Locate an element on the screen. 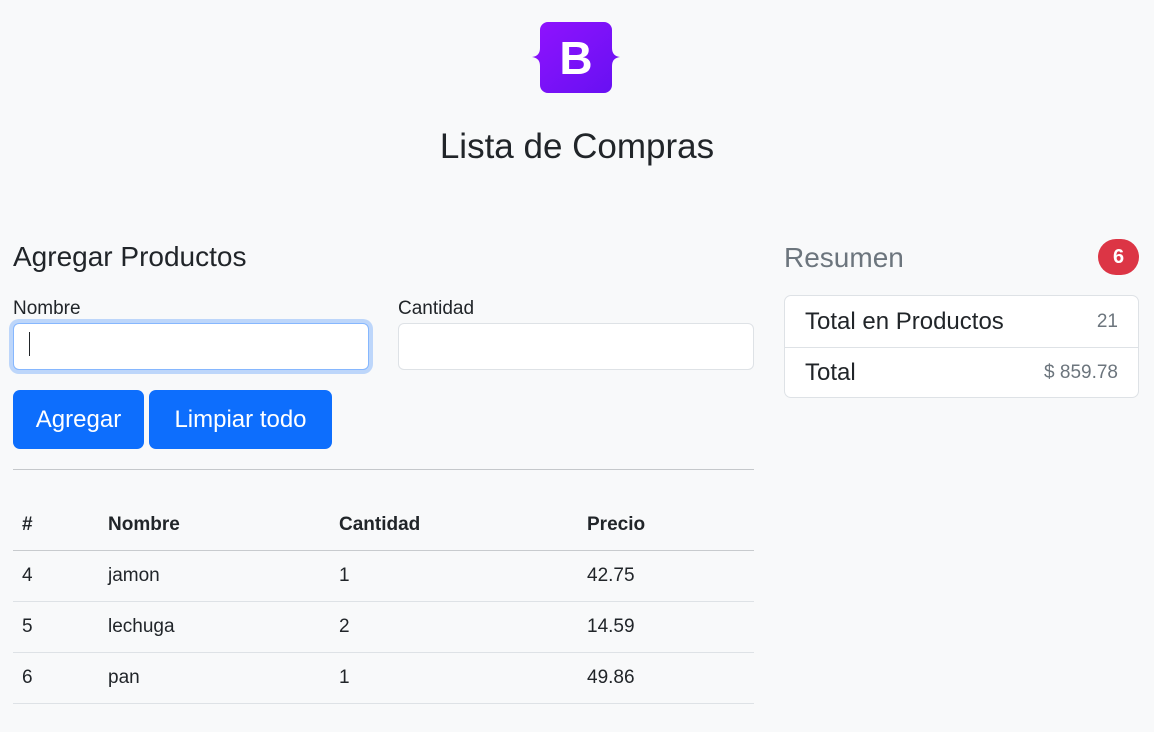 The image size is (1154, 732). cell-price: 42.75 is located at coordinates (666, 576).